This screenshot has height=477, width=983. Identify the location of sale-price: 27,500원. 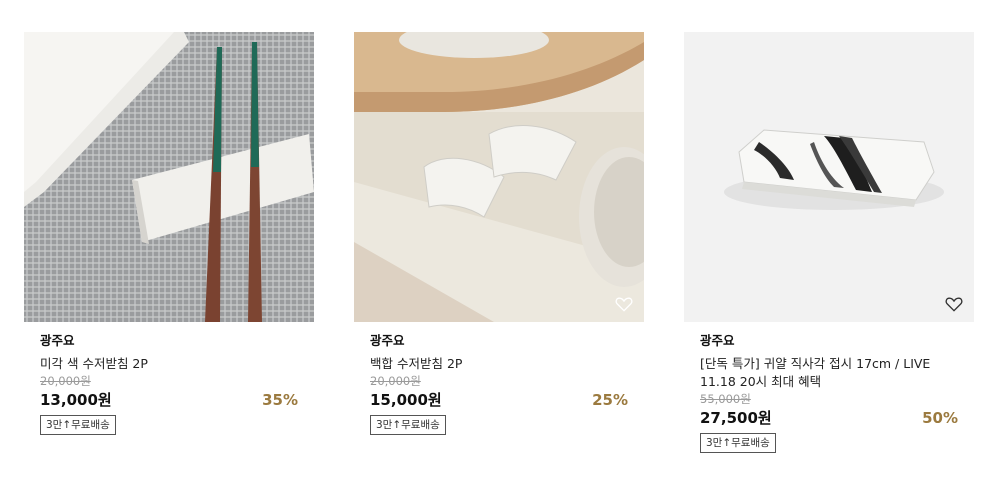
(736, 418).